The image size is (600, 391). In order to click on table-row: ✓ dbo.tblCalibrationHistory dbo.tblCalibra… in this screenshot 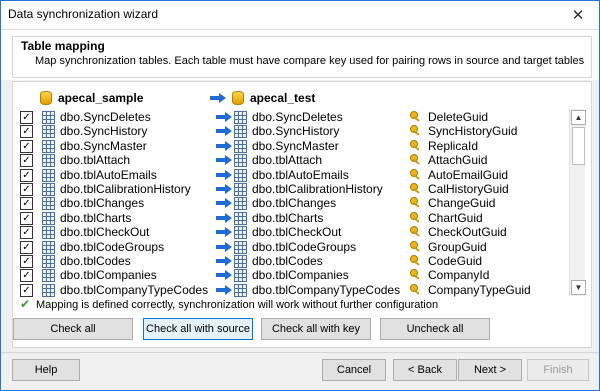, I will do `click(290, 189)`.